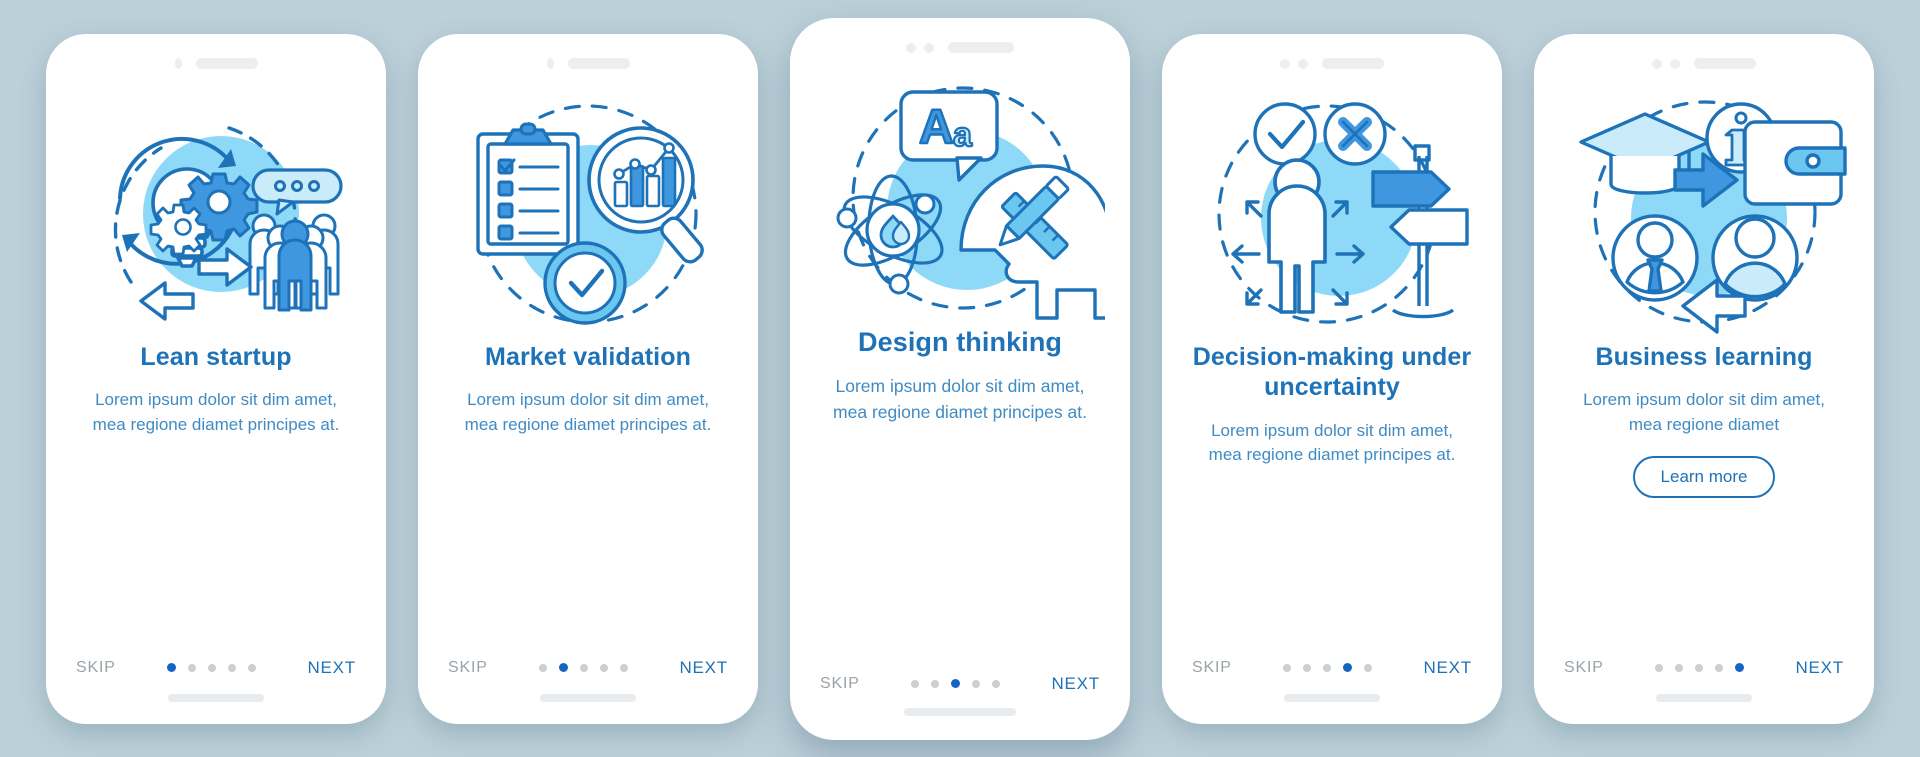 This screenshot has width=1920, height=757. What do you see at coordinates (216, 211) in the screenshot?
I see `lightbulb-gears-team-icon` at bounding box center [216, 211].